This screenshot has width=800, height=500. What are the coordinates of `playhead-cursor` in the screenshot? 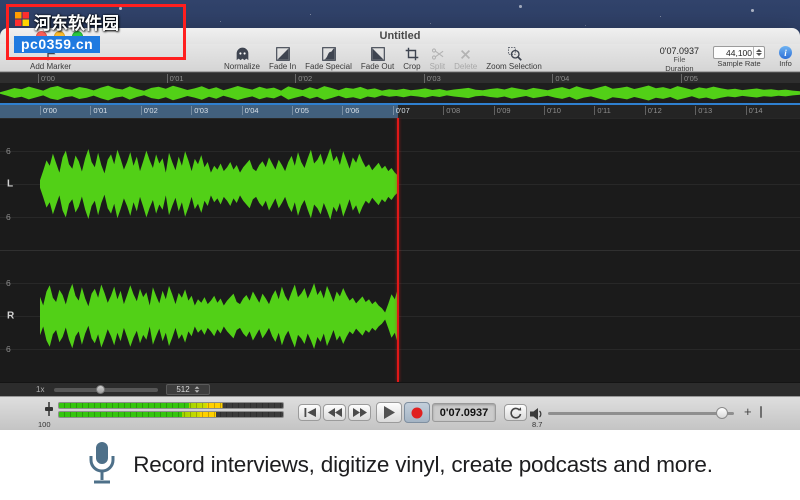 It's located at (398, 250).